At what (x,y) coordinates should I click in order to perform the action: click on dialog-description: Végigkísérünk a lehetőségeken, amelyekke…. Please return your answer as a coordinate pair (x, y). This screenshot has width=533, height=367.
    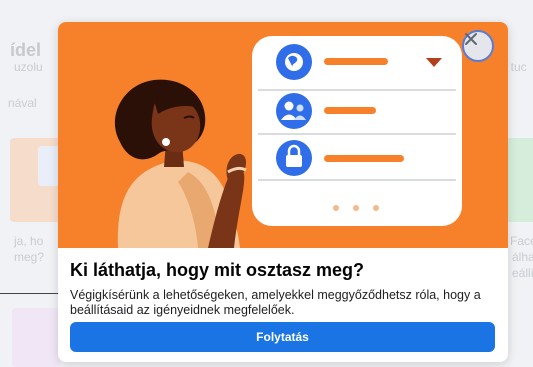
    Looking at the image, I should click on (275, 302).